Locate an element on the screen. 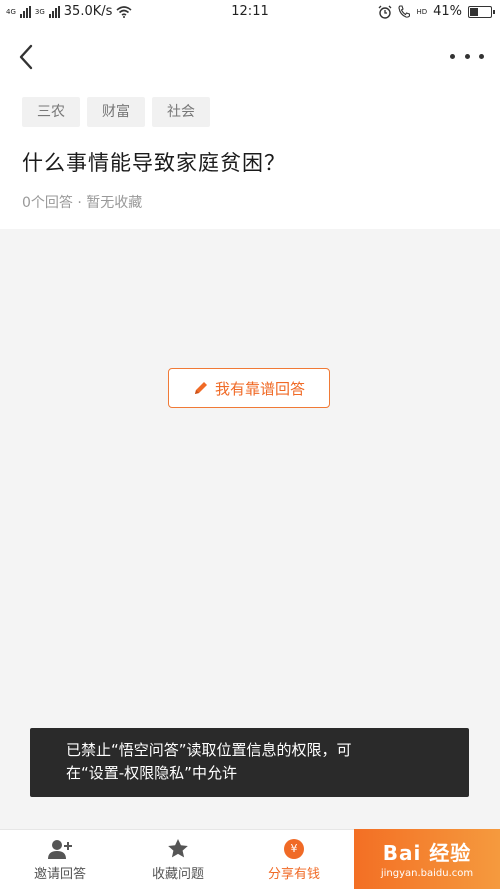  status-right: HD 41% is located at coordinates (436, 11).